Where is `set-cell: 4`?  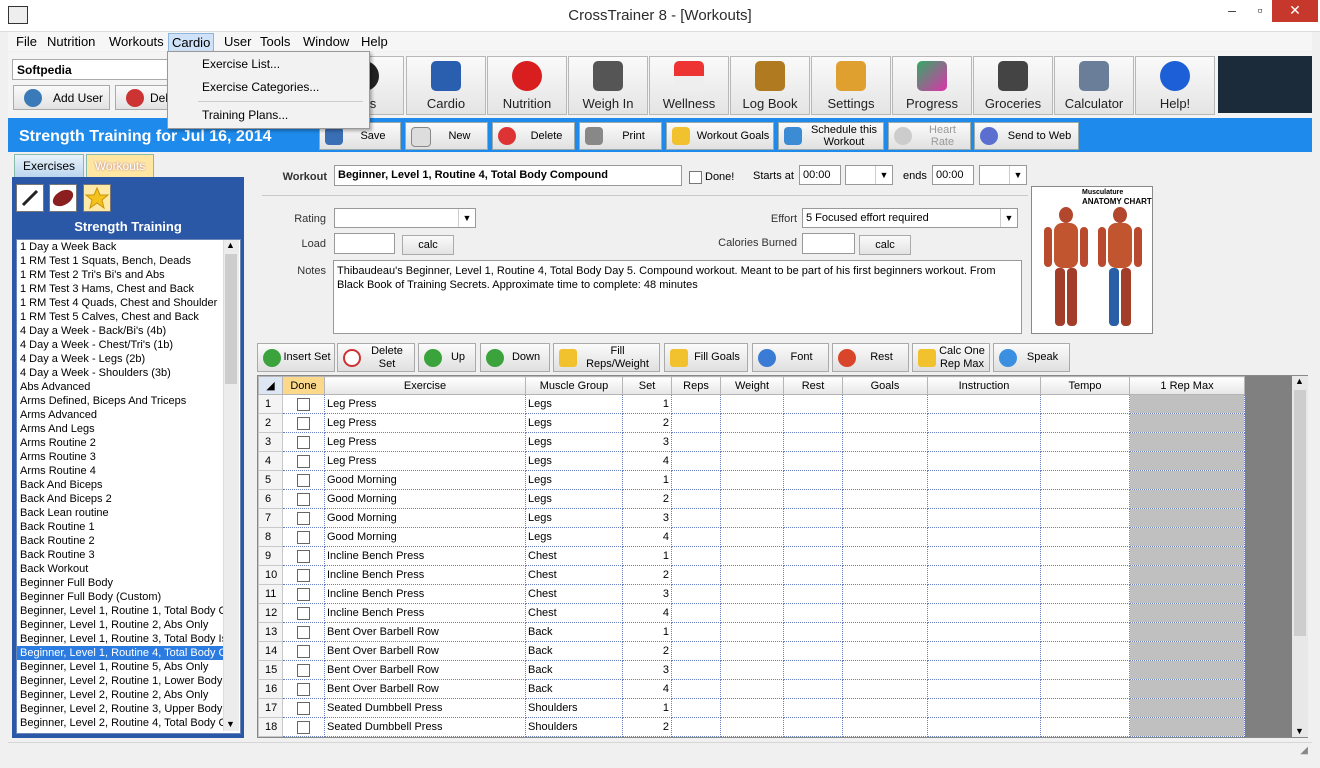 set-cell: 4 is located at coordinates (647, 461).